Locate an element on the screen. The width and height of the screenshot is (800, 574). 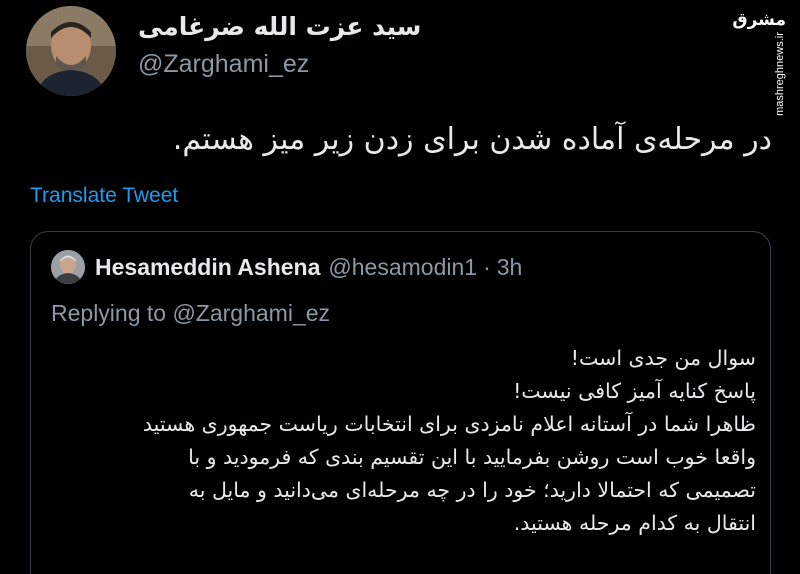
quoted-tweet-header: Hesameddin Ashena @hesamodin1 · 3h is located at coordinates (308, 267).